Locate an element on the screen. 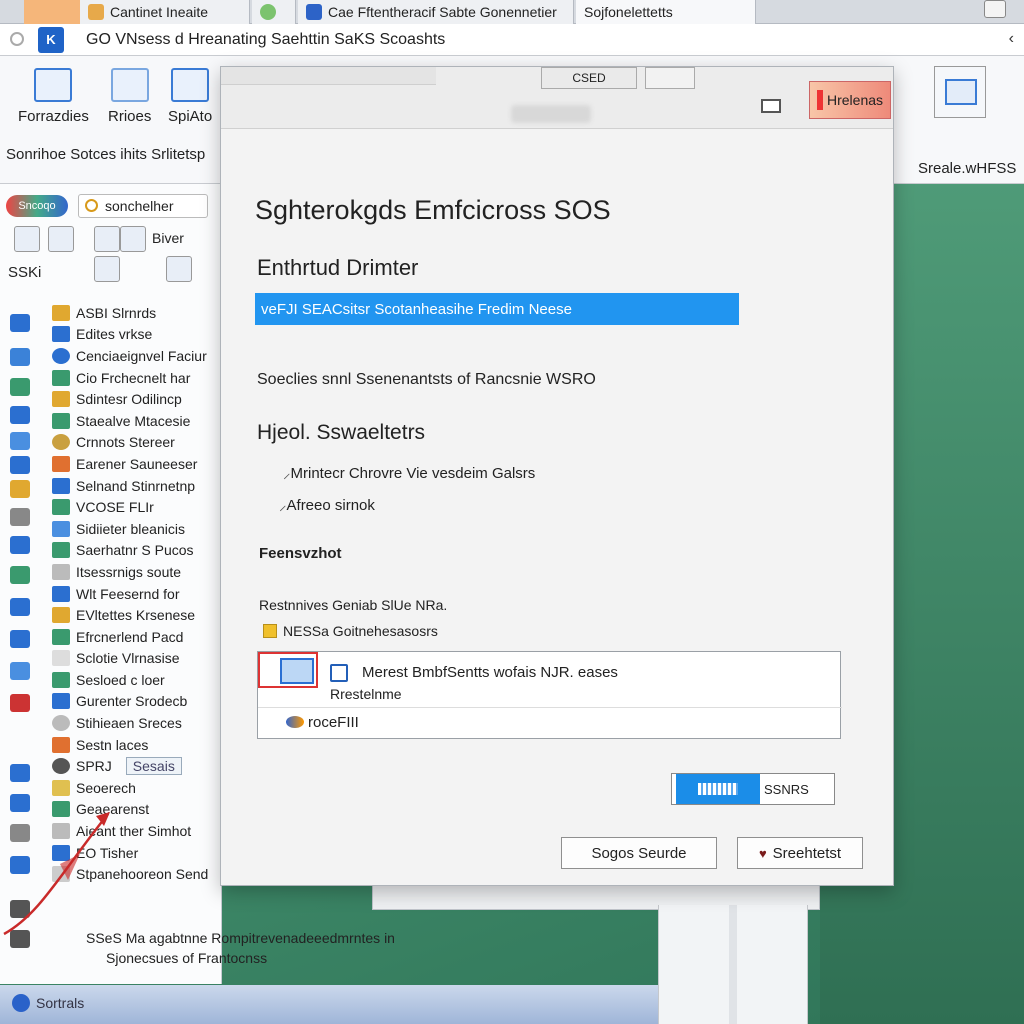 This screenshot has width=1024, height=1024. tab-1: Cantinet Ineaite is located at coordinates (165, 12).